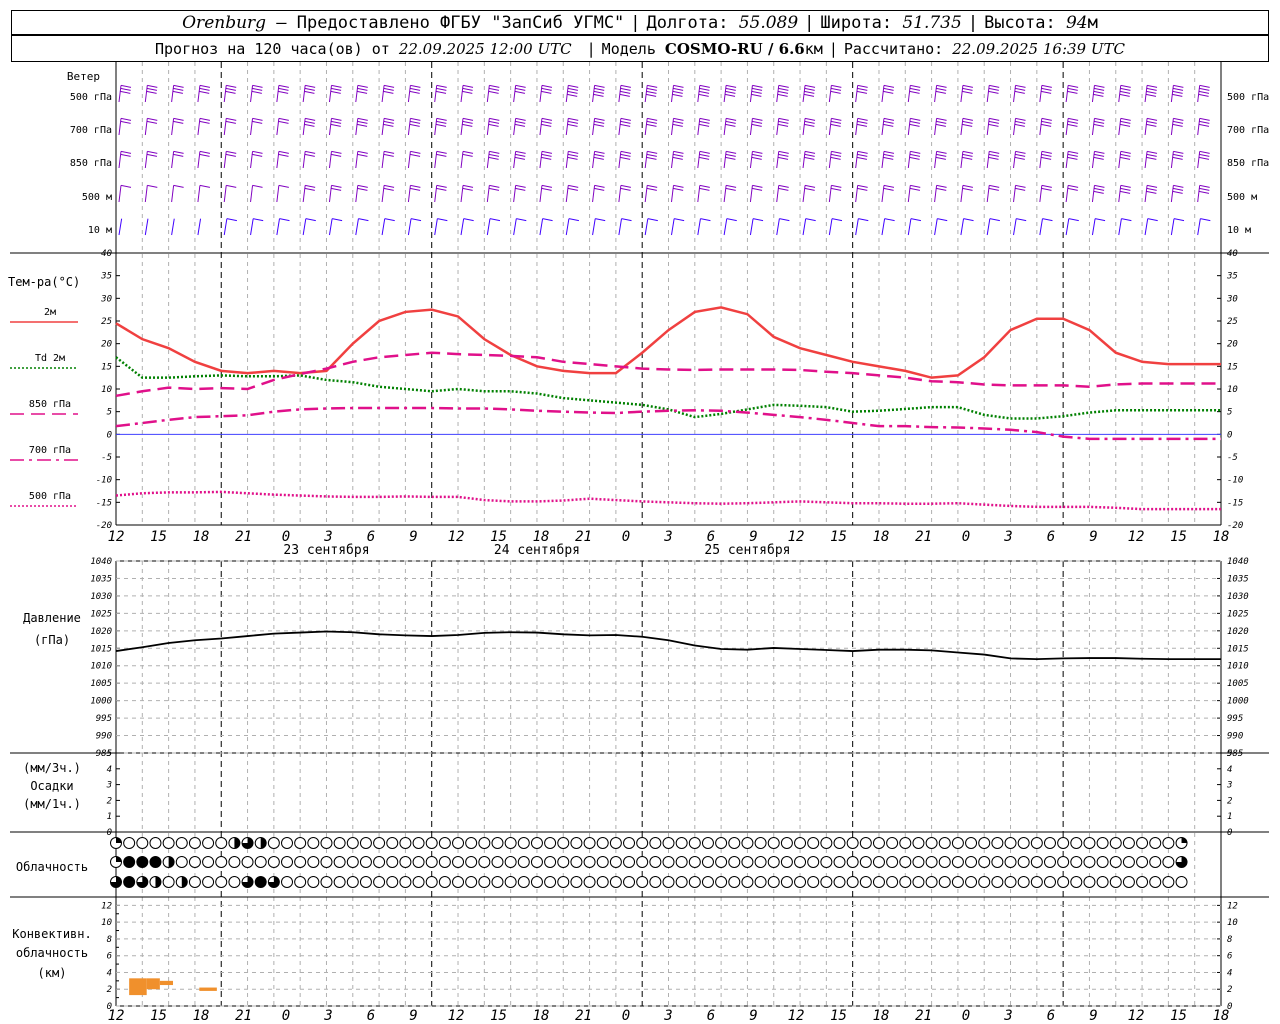 This screenshot has width=1280, height=1024. Describe the element at coordinates (1248, 163) in the screenshot. I see `wind-level-label: 850 гПа` at that location.